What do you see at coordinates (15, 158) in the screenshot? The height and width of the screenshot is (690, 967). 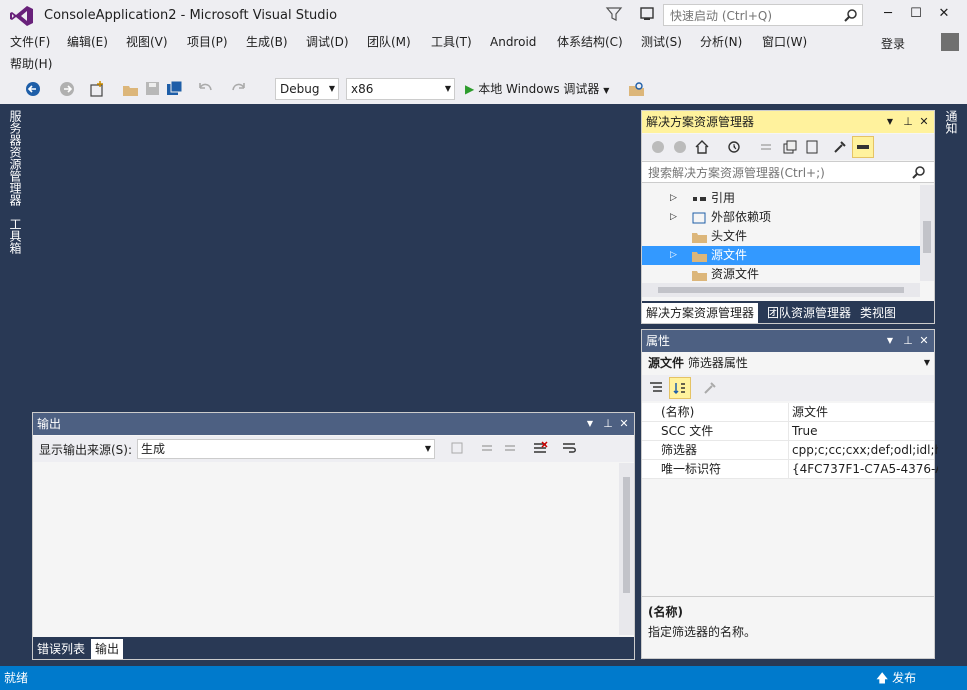 I see `server-explorer-tab: 服务器资源管理器` at bounding box center [15, 158].